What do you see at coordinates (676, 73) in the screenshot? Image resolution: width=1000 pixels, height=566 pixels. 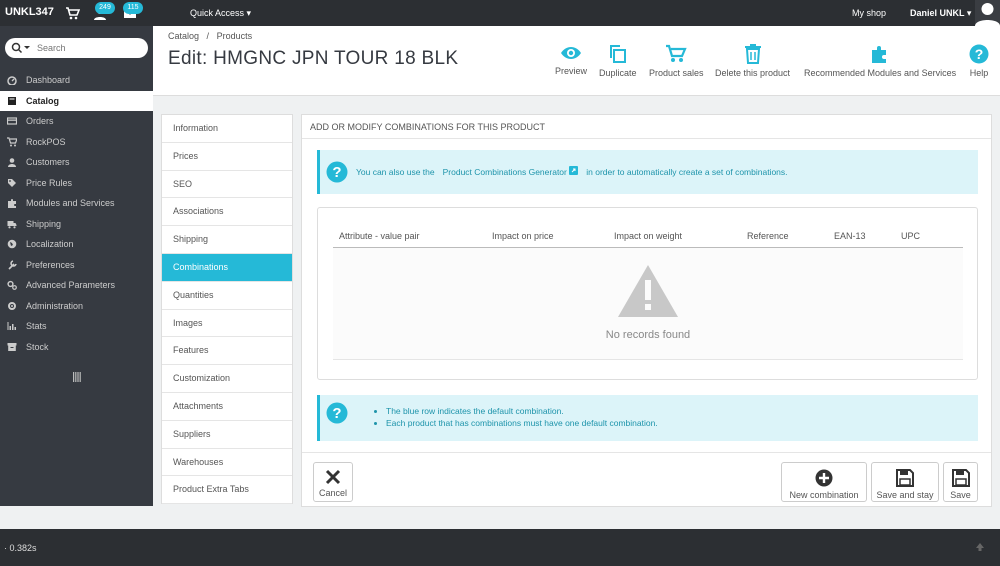 I see `product-sales-label: Product sales` at bounding box center [676, 73].